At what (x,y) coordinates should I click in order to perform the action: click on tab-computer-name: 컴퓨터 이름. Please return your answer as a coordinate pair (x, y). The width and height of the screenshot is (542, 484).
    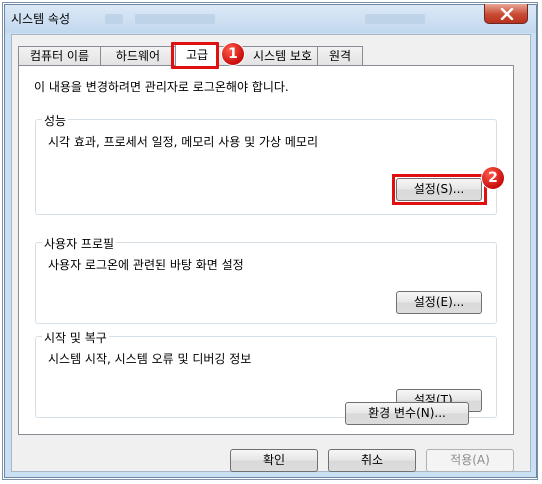
    Looking at the image, I should click on (59, 55).